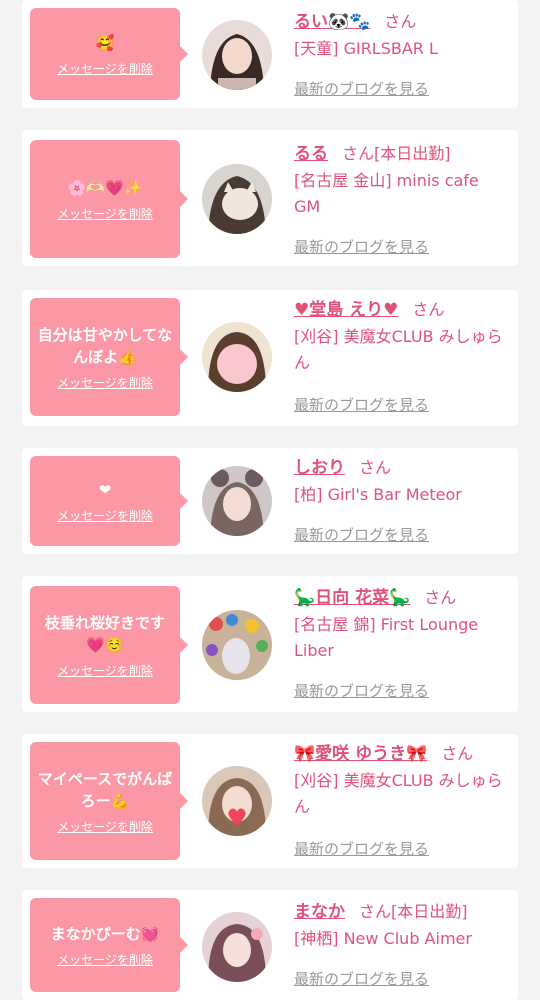 Image resolution: width=540 pixels, height=1000 pixels. What do you see at coordinates (402, 36) in the screenshot?
I see `girl-info: るい🐼🐾 さん [天童] GIRLSBAR L` at bounding box center [402, 36].